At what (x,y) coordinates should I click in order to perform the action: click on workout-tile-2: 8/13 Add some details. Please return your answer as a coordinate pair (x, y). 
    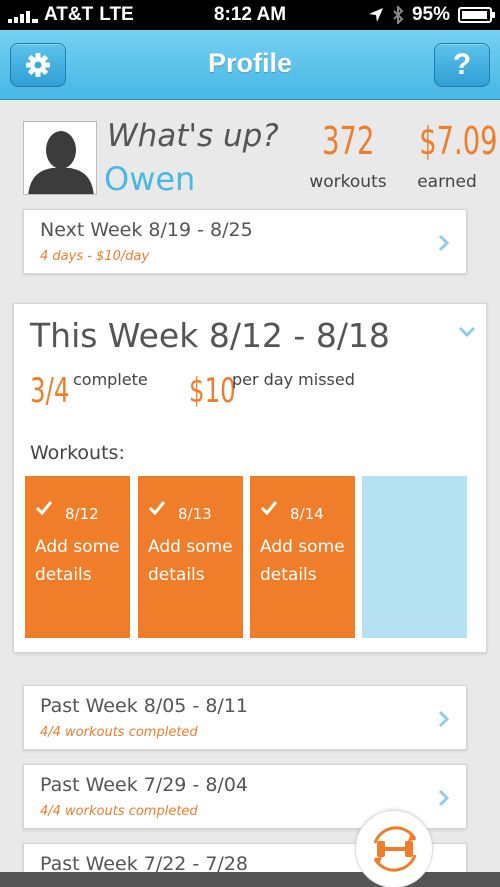
    Looking at the image, I should click on (190, 557).